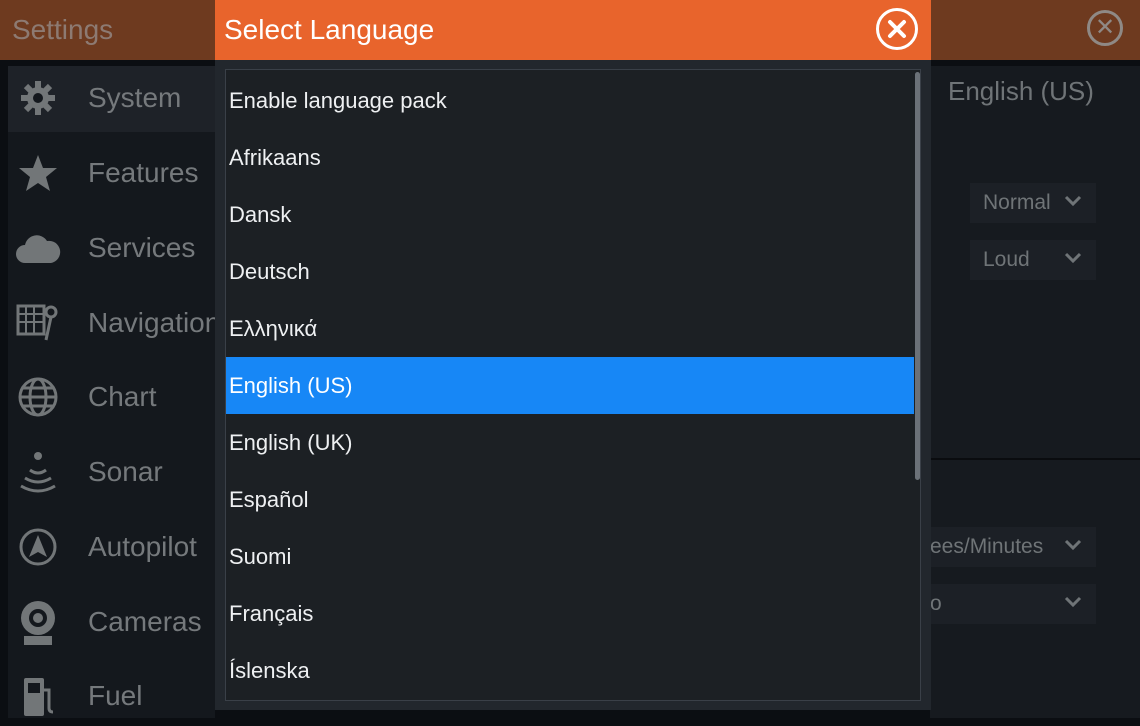  I want to click on sidebar-item-fuel: Fuel, so click(118, 696).